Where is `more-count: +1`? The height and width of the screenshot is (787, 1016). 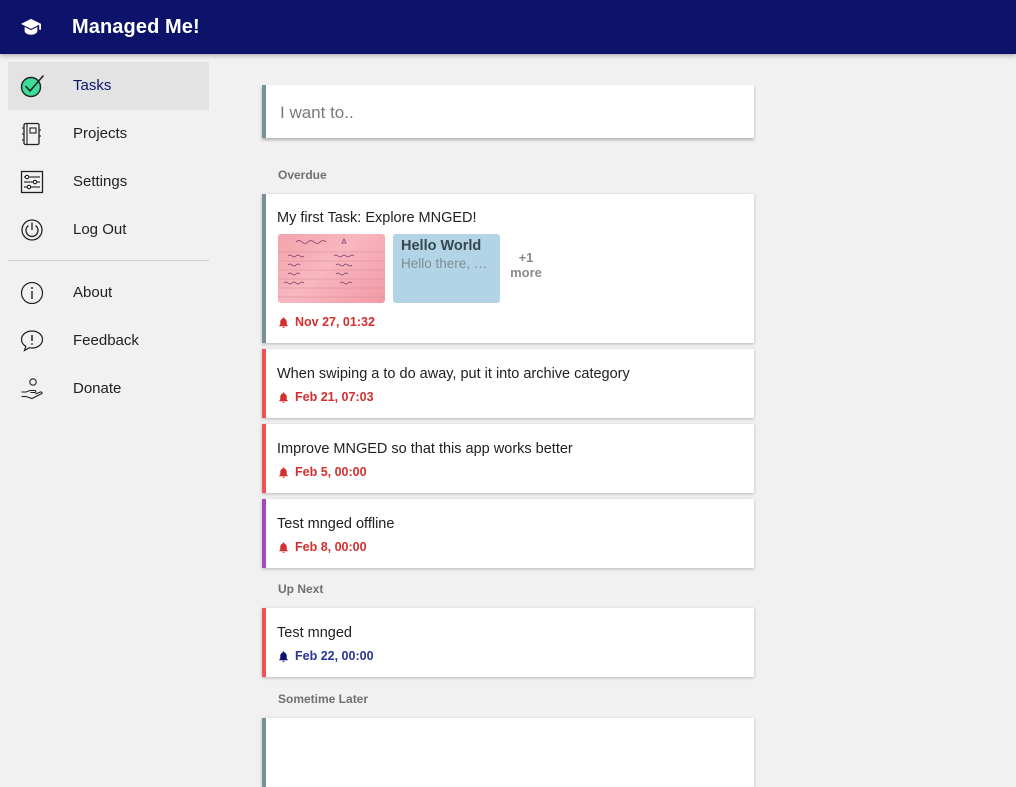
more-count: +1 is located at coordinates (526, 257).